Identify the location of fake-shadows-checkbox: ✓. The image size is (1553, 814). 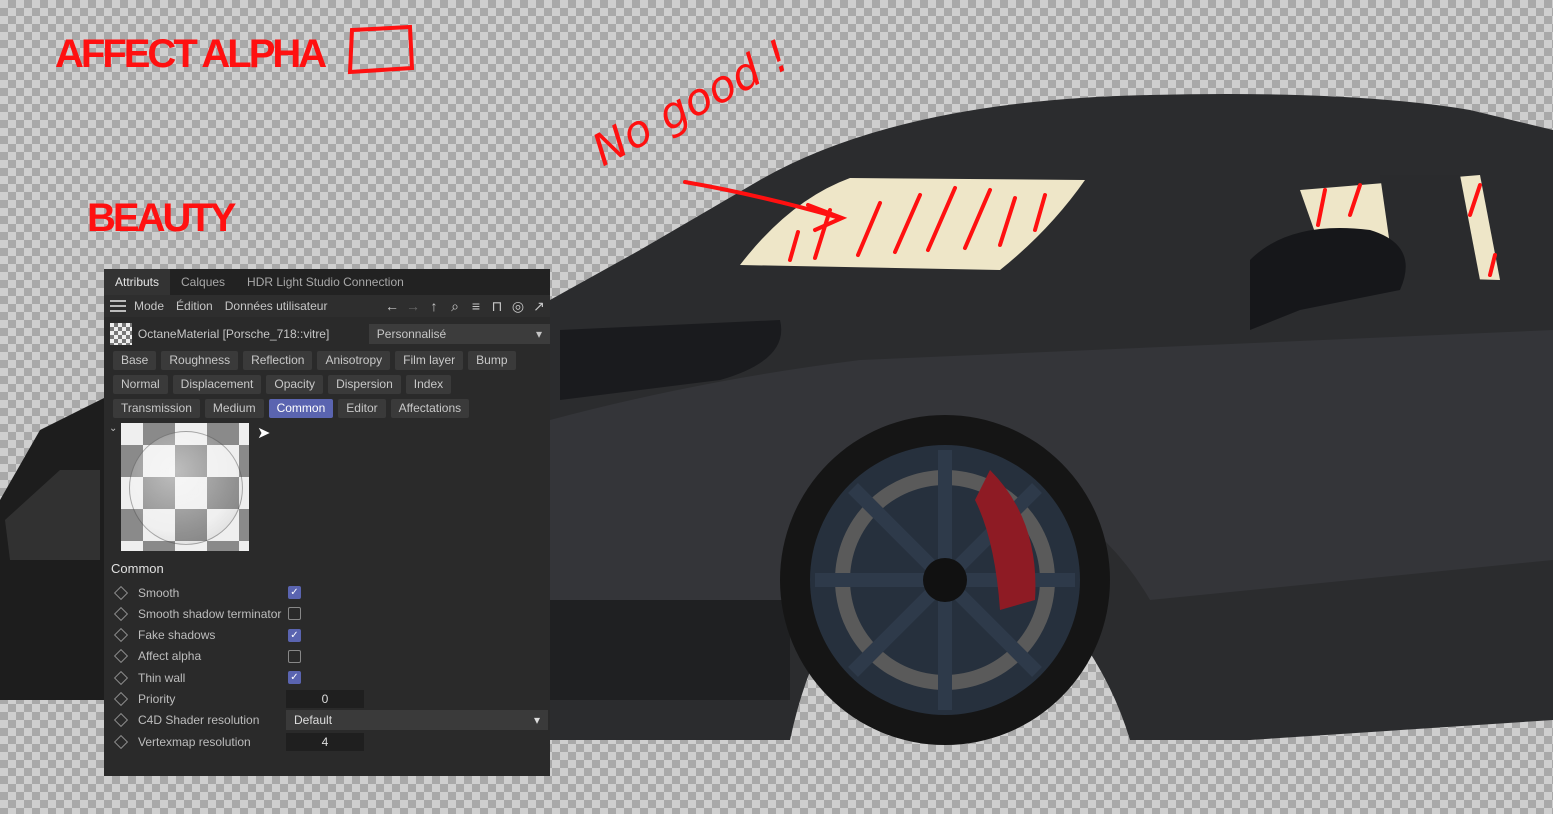
(294, 635).